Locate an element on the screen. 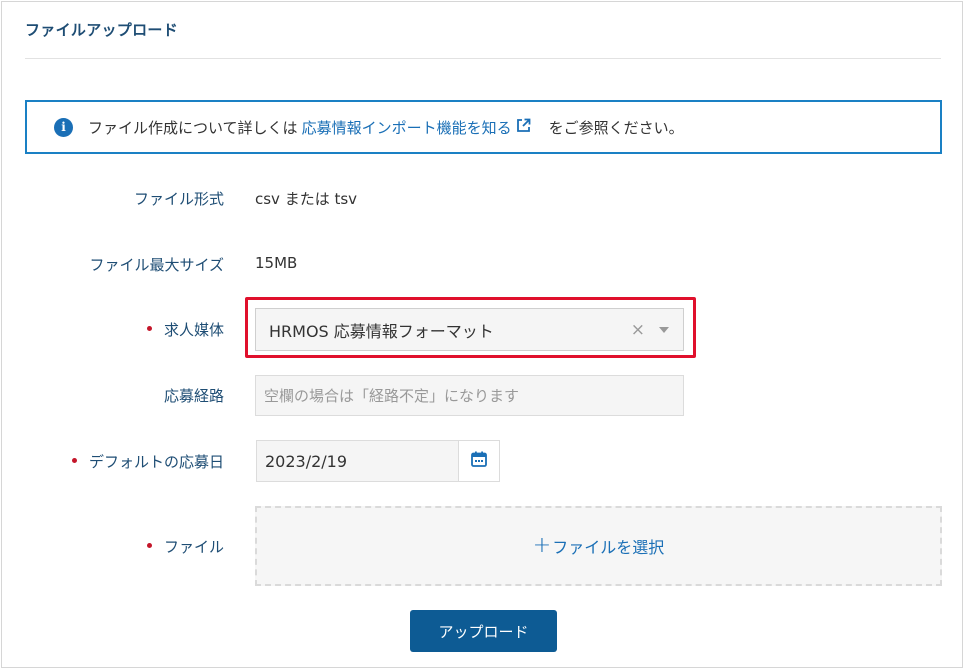  import-help-link: 応募情報インポート機能を知る is located at coordinates (407, 127).